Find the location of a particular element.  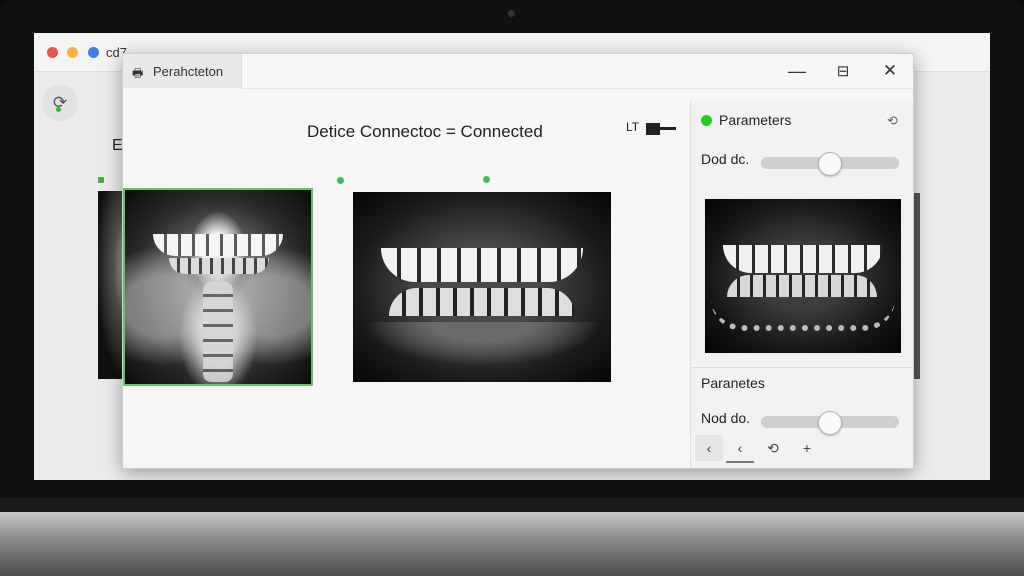

slider2-track is located at coordinates (830, 423).